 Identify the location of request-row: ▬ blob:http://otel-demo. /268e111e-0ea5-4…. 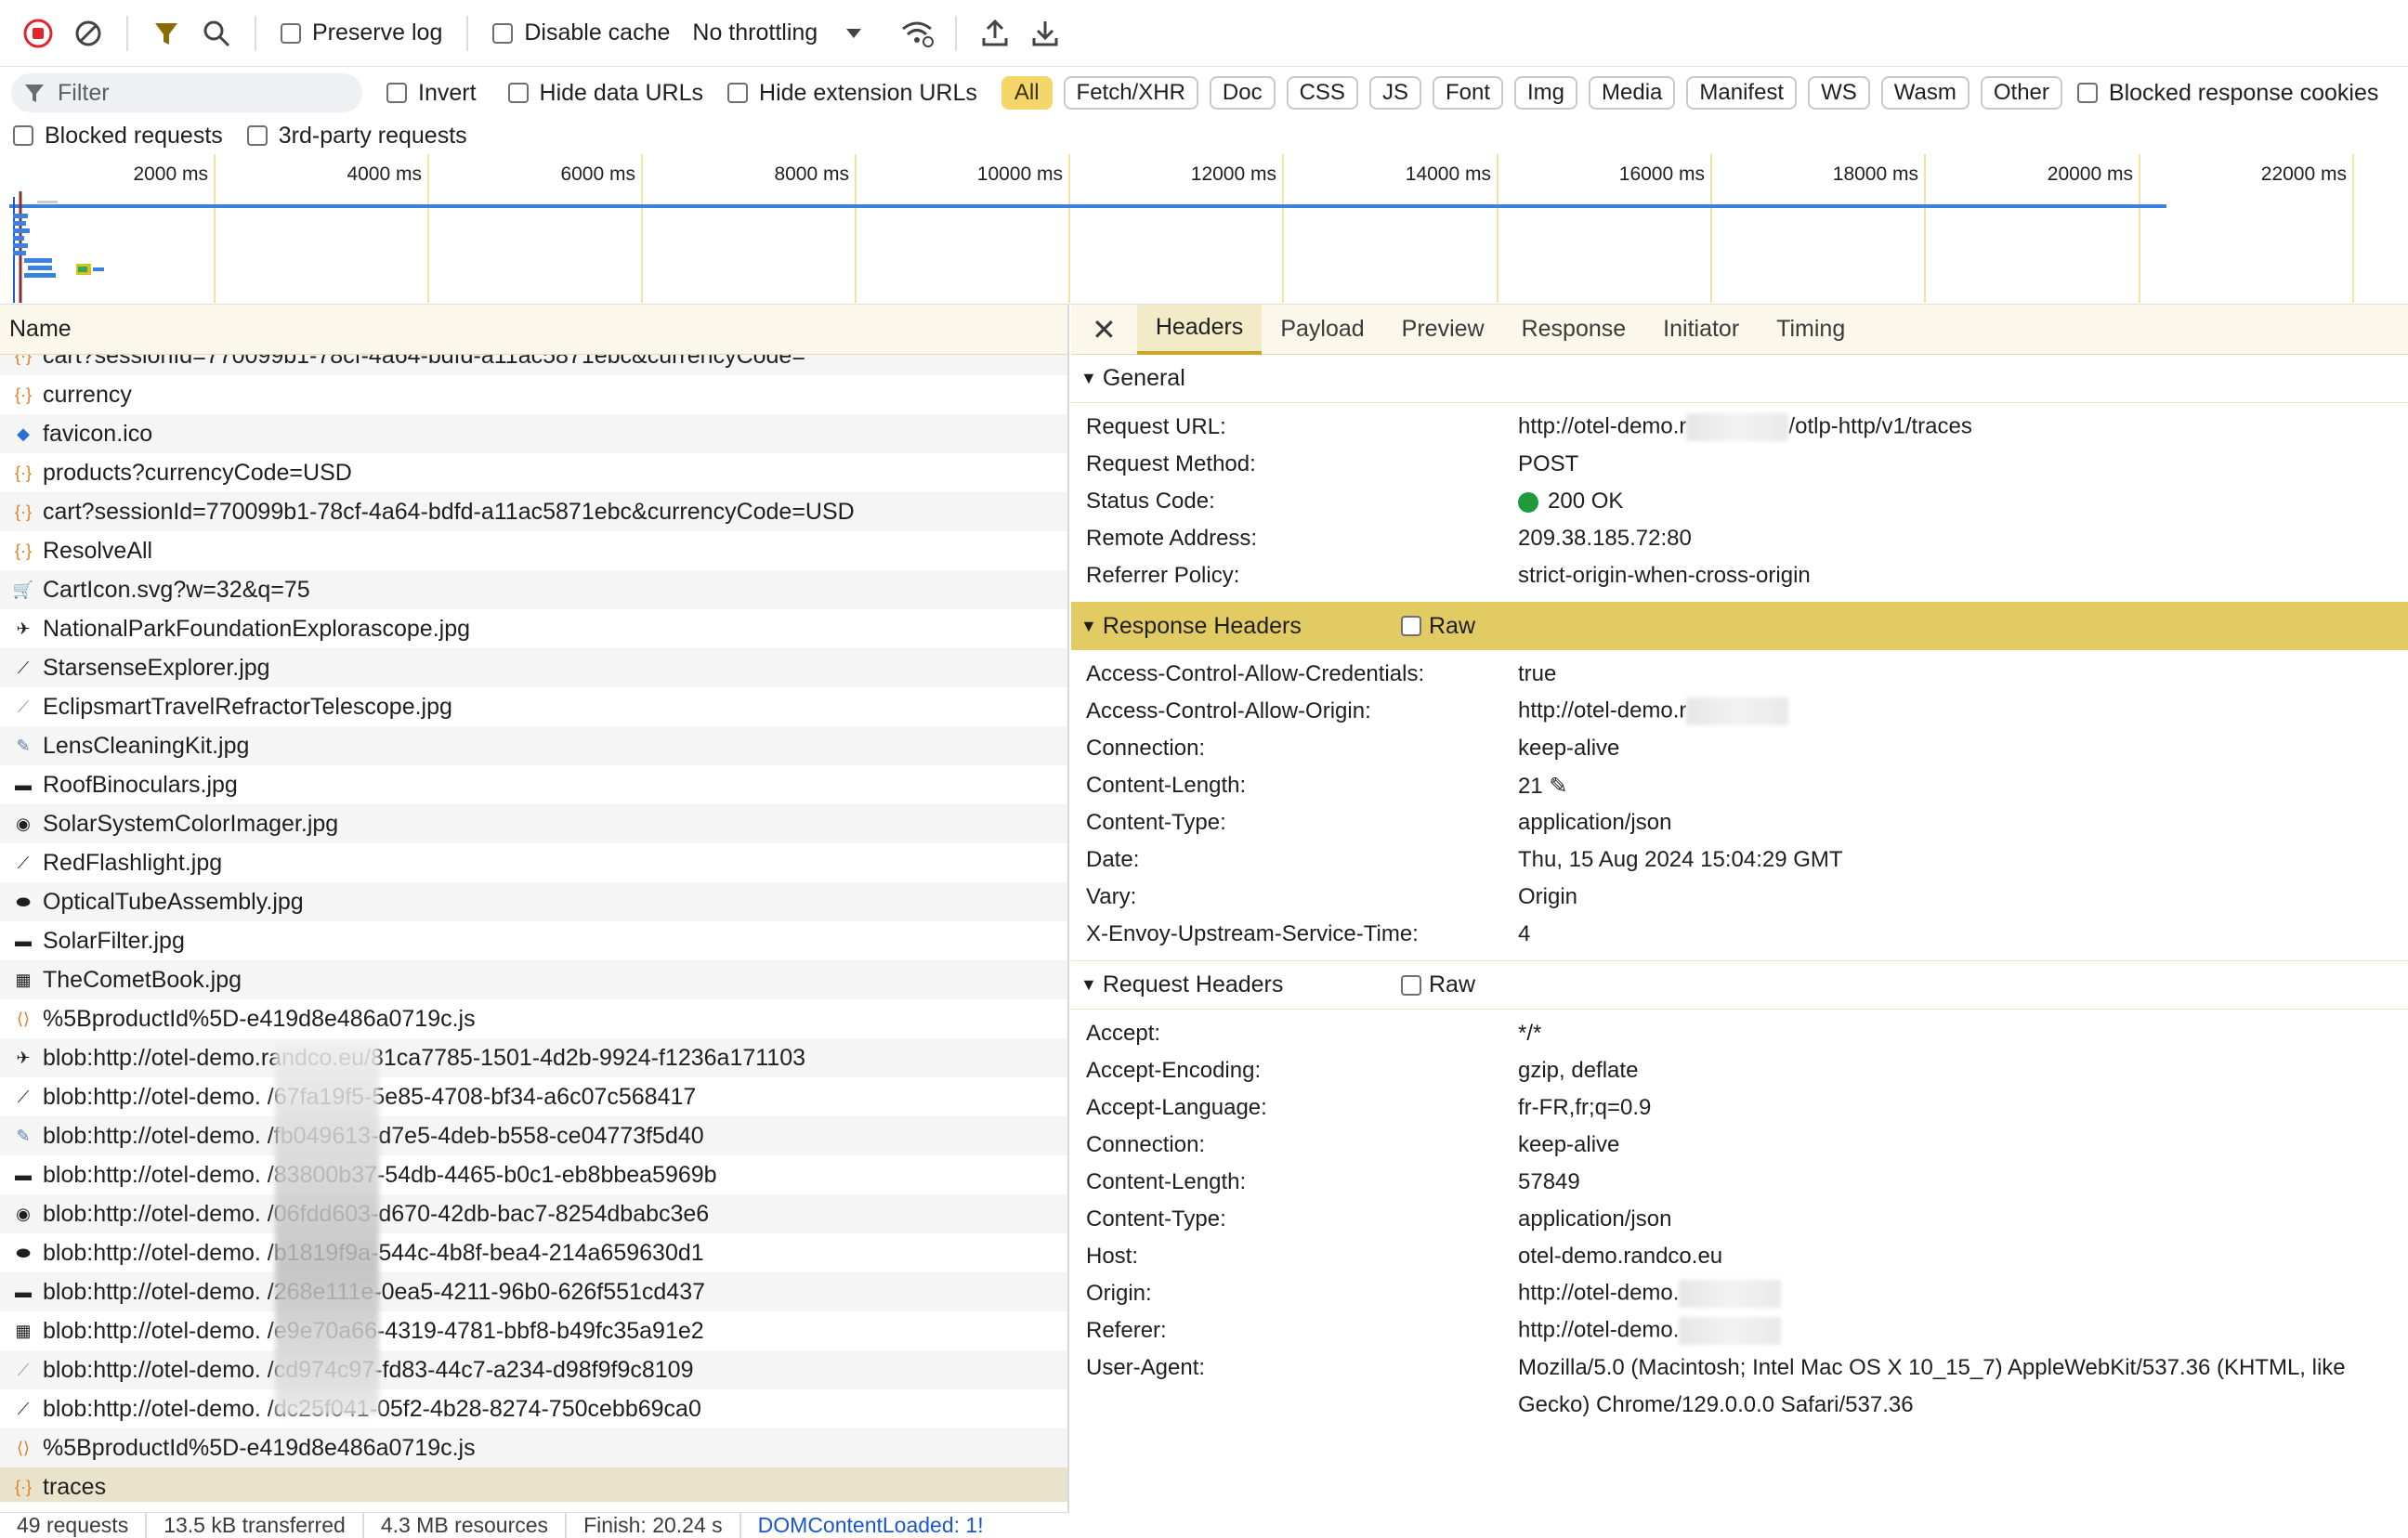
(533, 1291).